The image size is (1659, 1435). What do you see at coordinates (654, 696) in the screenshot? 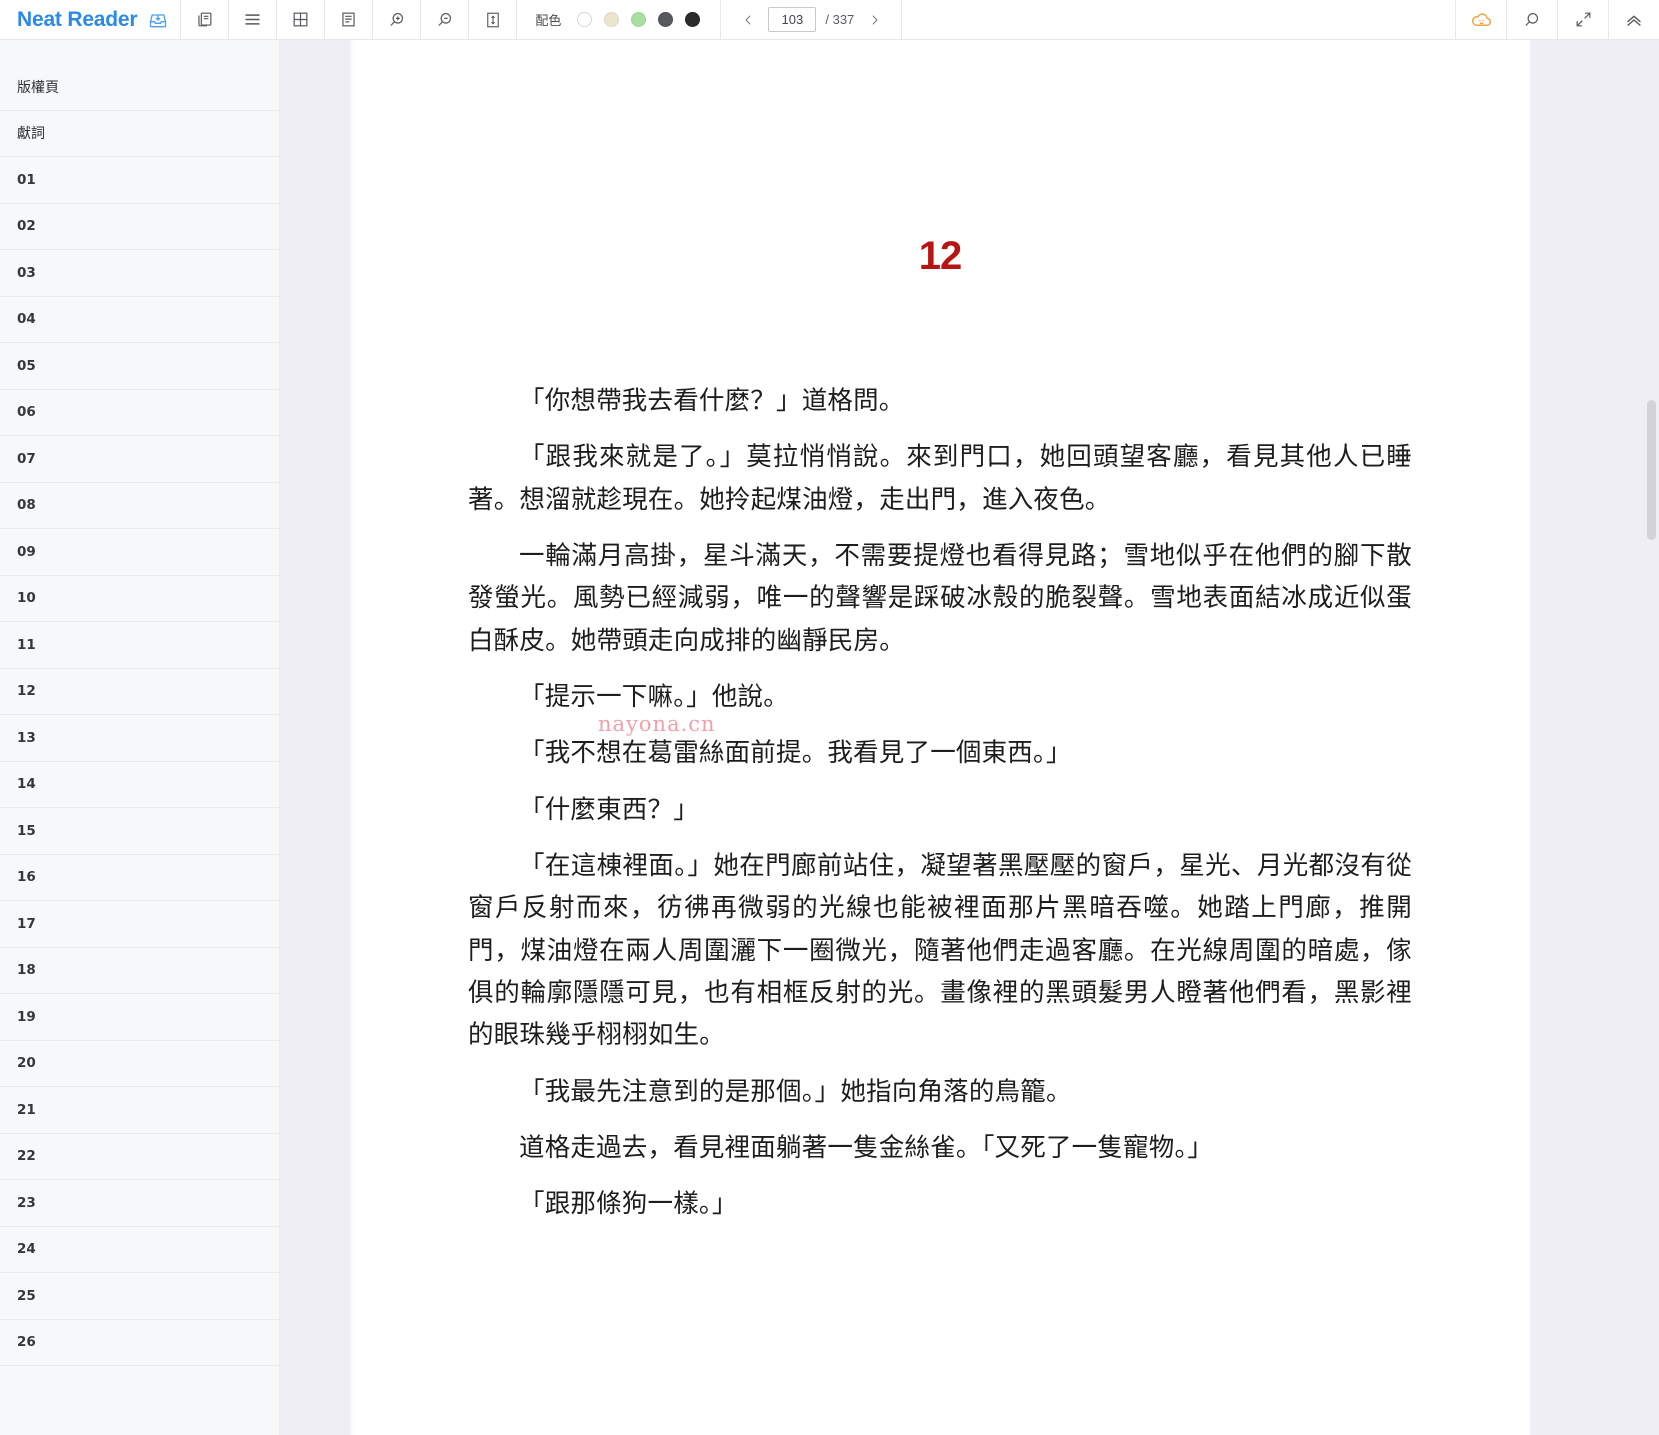
I see `paragraph: 「提示一下嘛。」他說。` at bounding box center [654, 696].